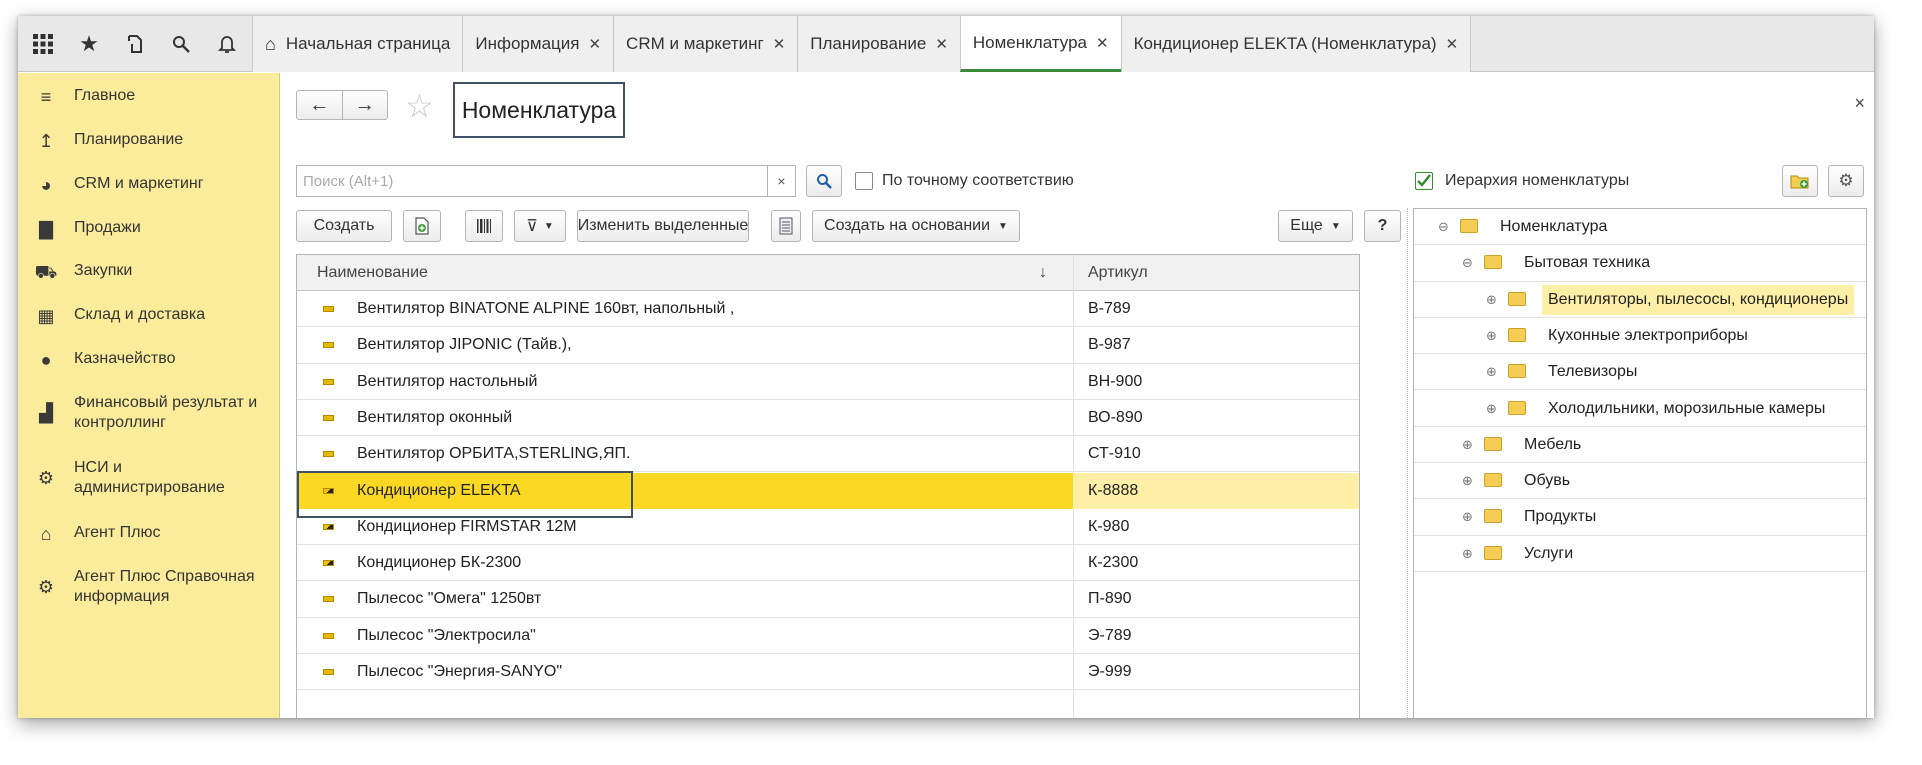 The height and width of the screenshot is (765, 1922). I want to click on sidebar-item-agent-plus-info: ⚙ Агент Плюс Справочная информация, so click(149, 587).